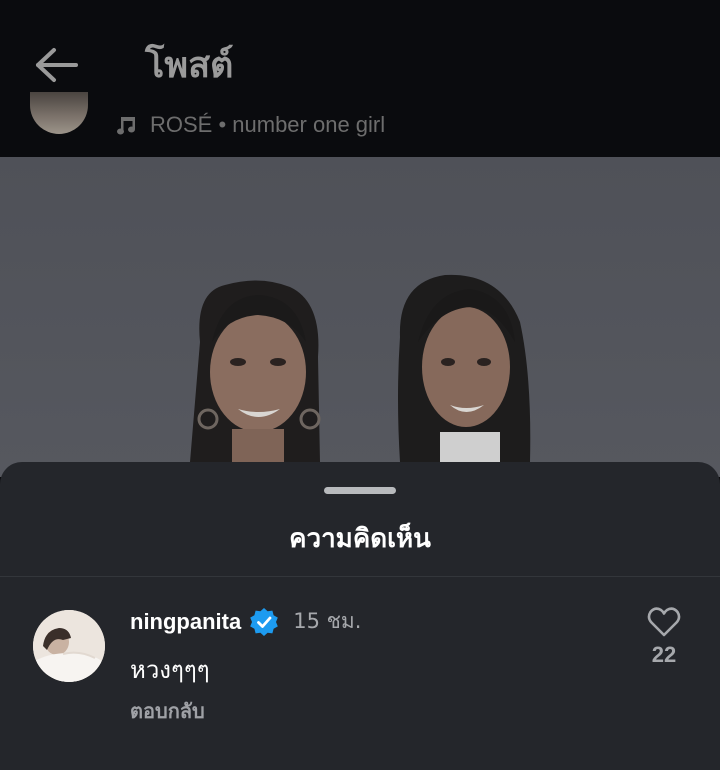 The width and height of the screenshot is (720, 770). I want to click on heart-icon, so click(664, 622).